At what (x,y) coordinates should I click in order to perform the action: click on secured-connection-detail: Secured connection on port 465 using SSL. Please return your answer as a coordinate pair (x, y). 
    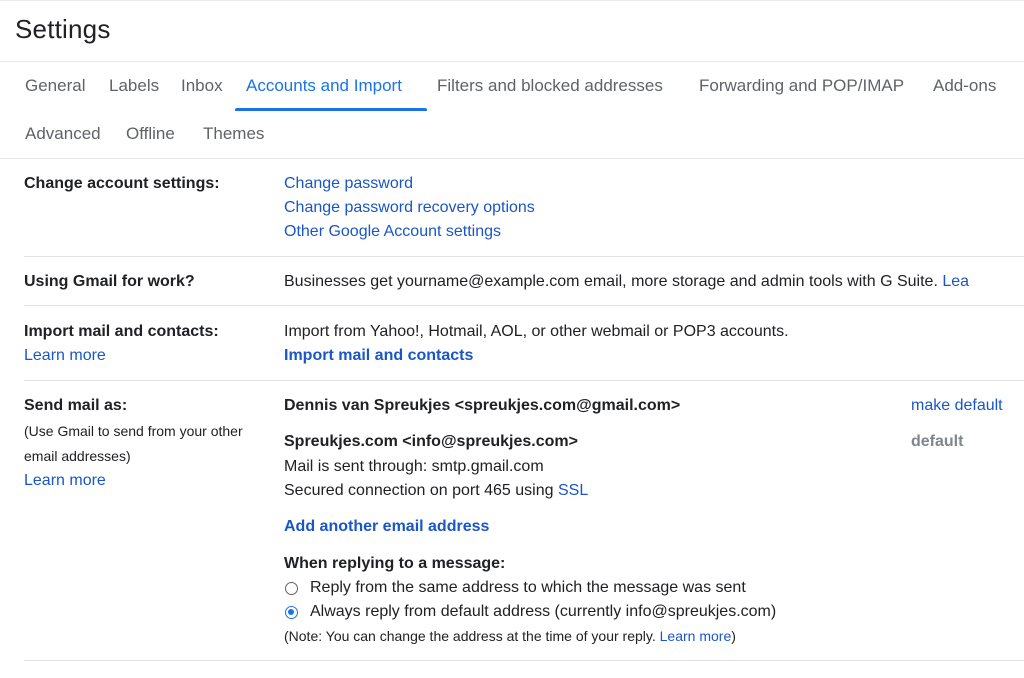
    Looking at the image, I should click on (436, 491).